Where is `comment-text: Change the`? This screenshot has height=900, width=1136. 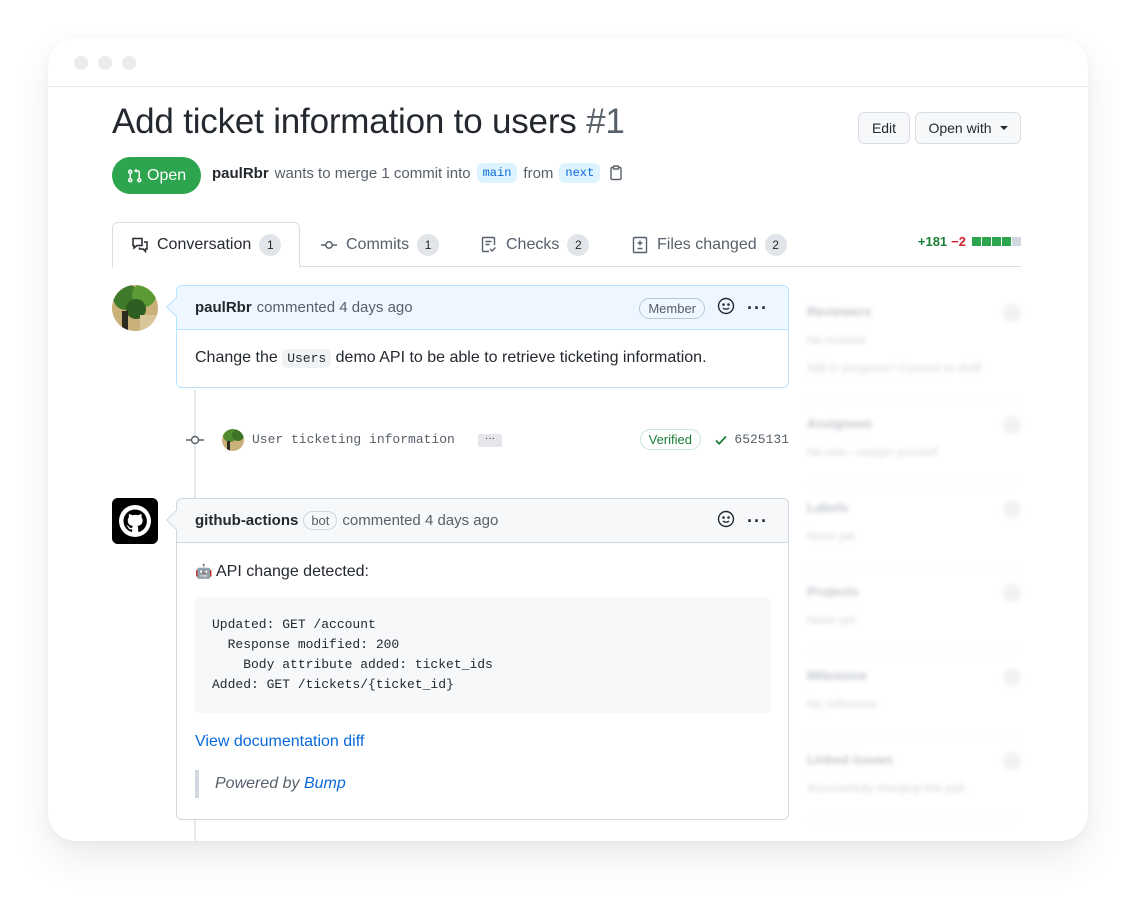
comment-text: Change the is located at coordinates (236, 357).